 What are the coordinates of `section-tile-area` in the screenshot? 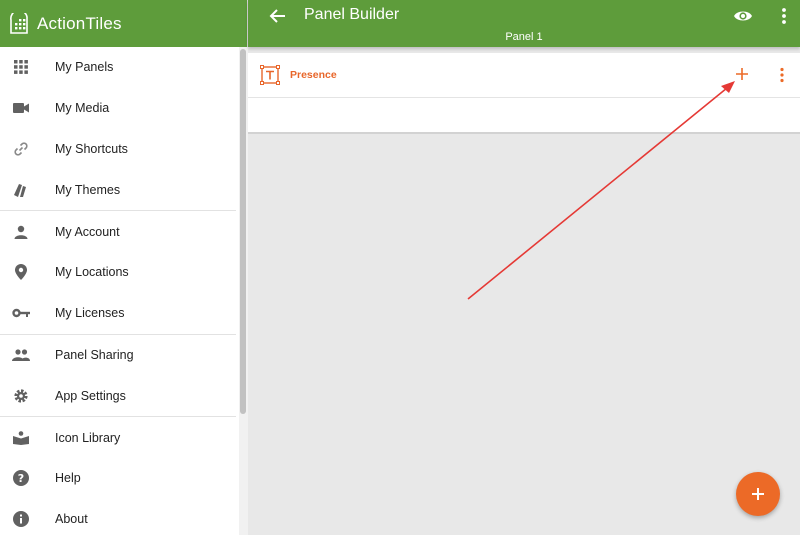 It's located at (524, 116).